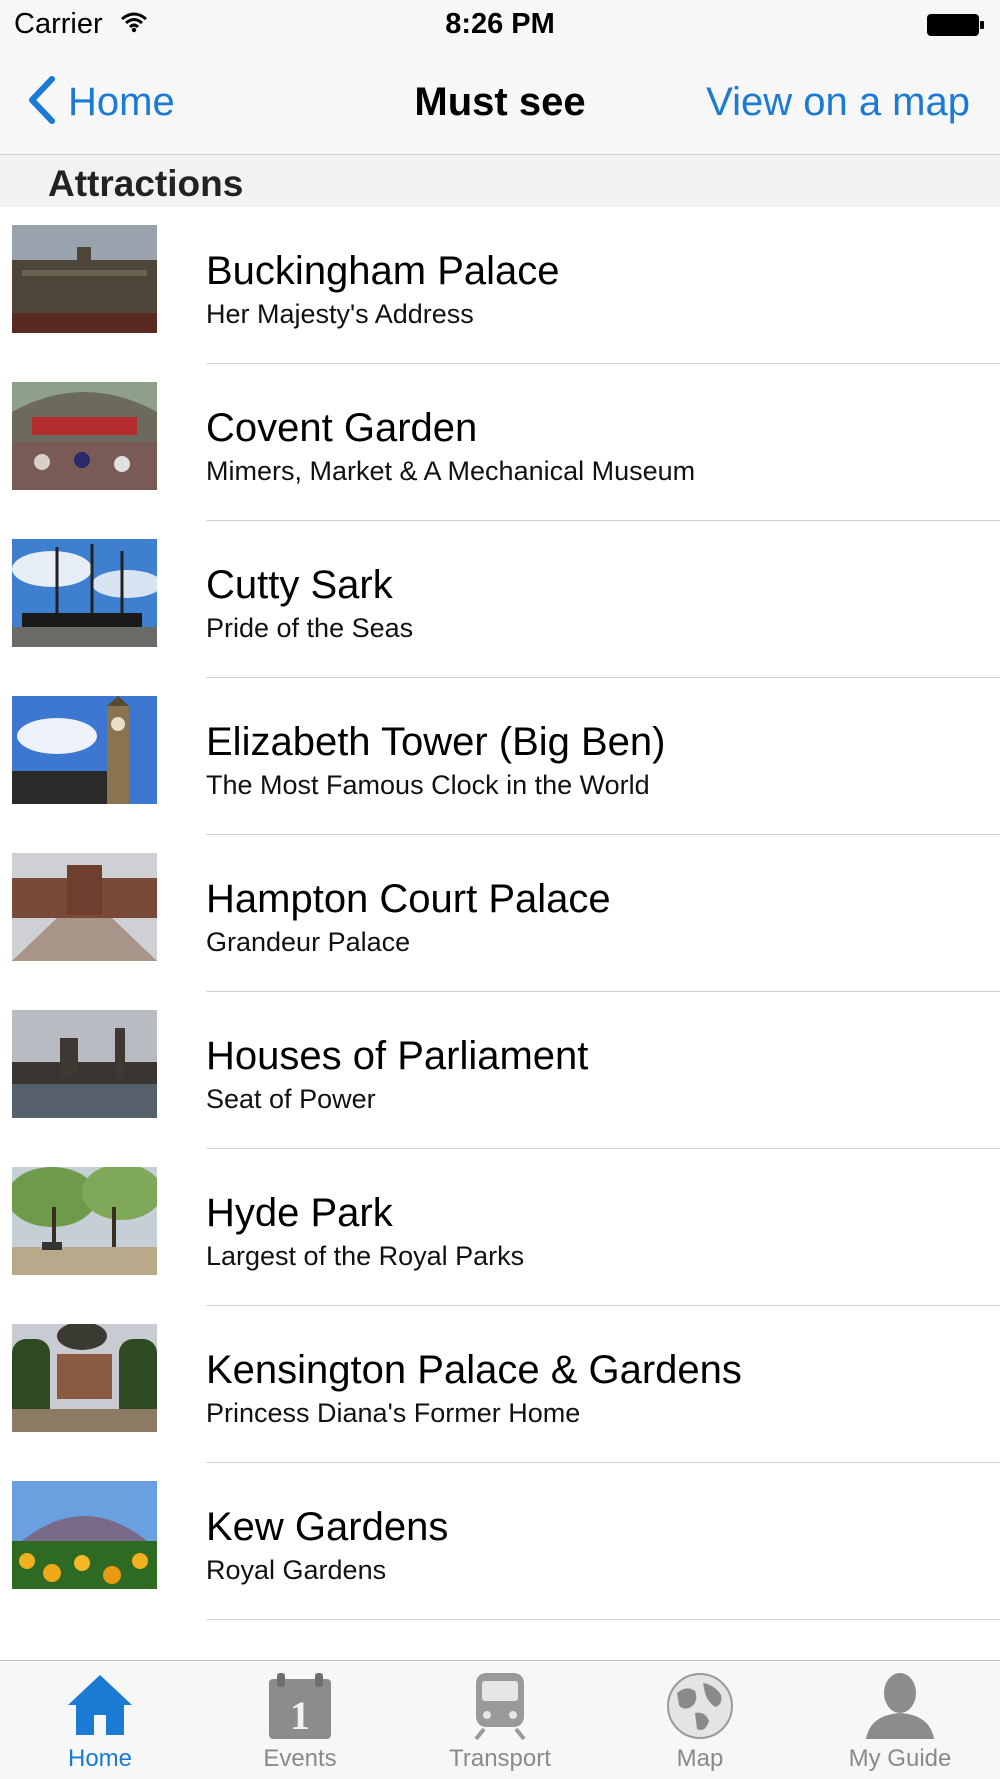  What do you see at coordinates (300, 1715) in the screenshot?
I see `svg-text: 1` at bounding box center [300, 1715].